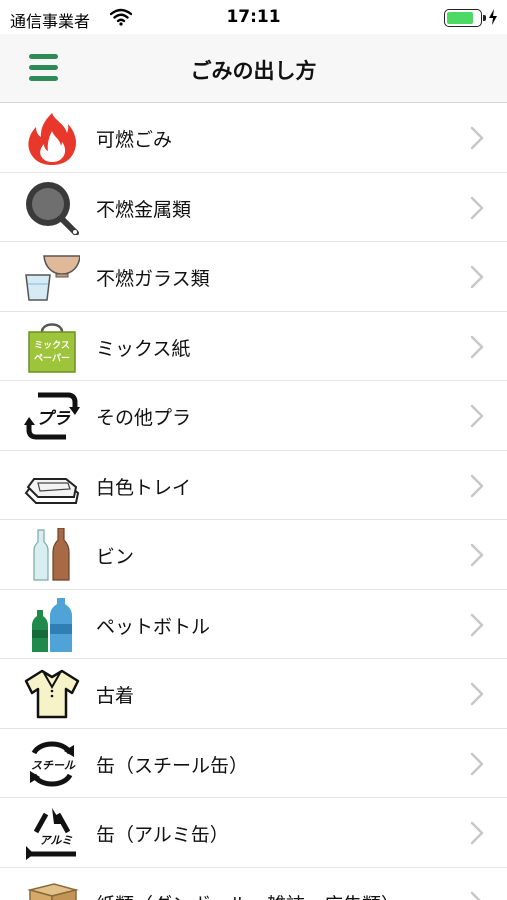 The height and width of the screenshot is (900, 507). What do you see at coordinates (253, 485) in the screenshot?
I see `list-item-white-tray: 白色トレイ` at bounding box center [253, 485].